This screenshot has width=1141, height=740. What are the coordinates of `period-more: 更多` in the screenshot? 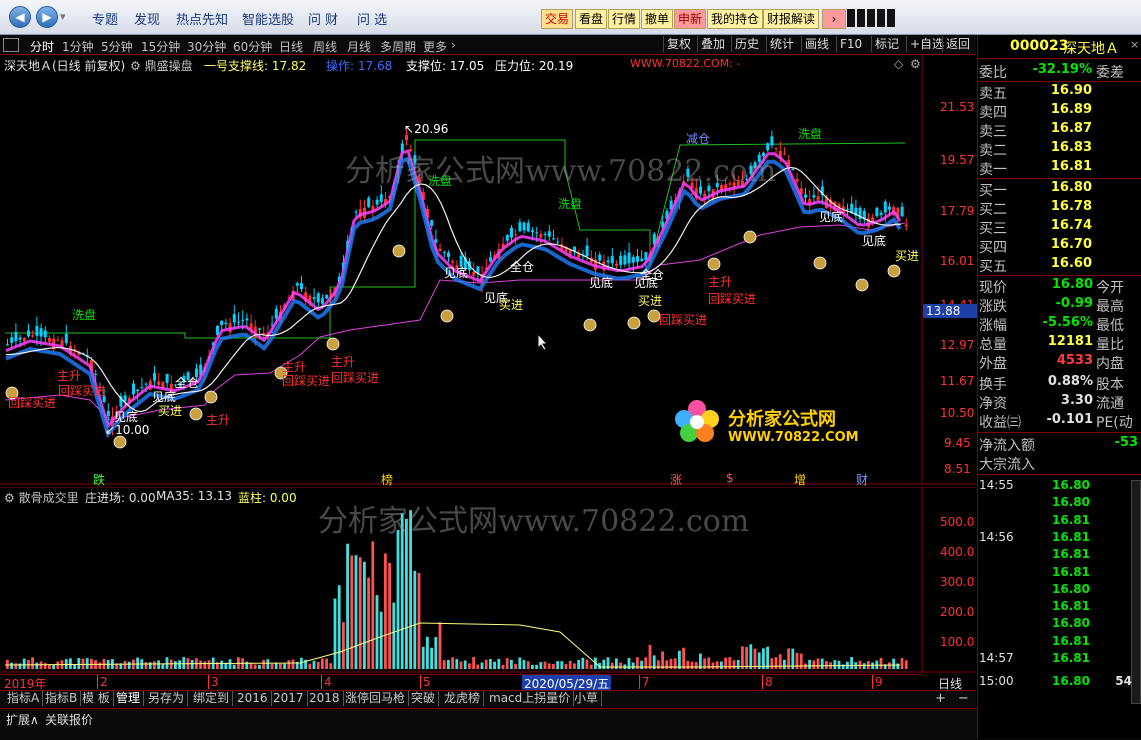 It's located at (435, 46).